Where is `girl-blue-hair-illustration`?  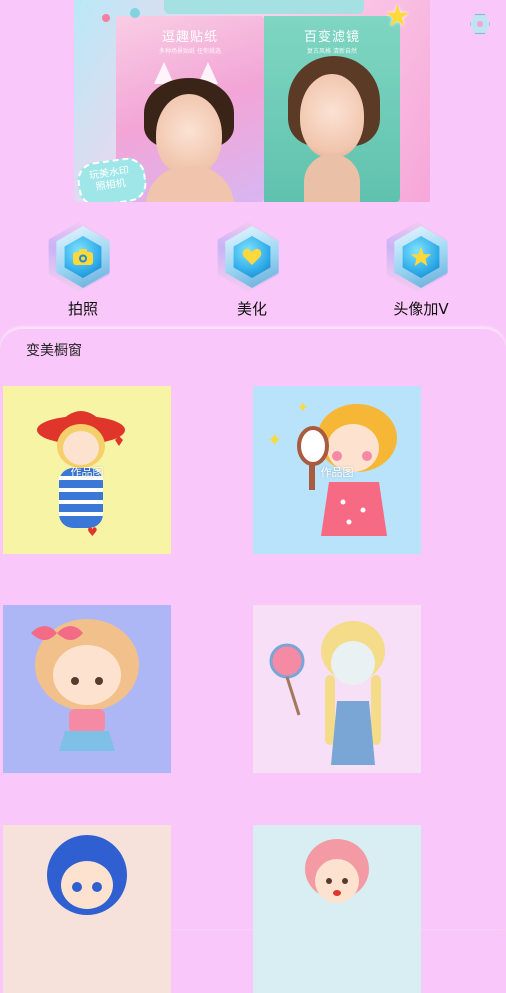 girl-blue-hair-illustration is located at coordinates (87, 875).